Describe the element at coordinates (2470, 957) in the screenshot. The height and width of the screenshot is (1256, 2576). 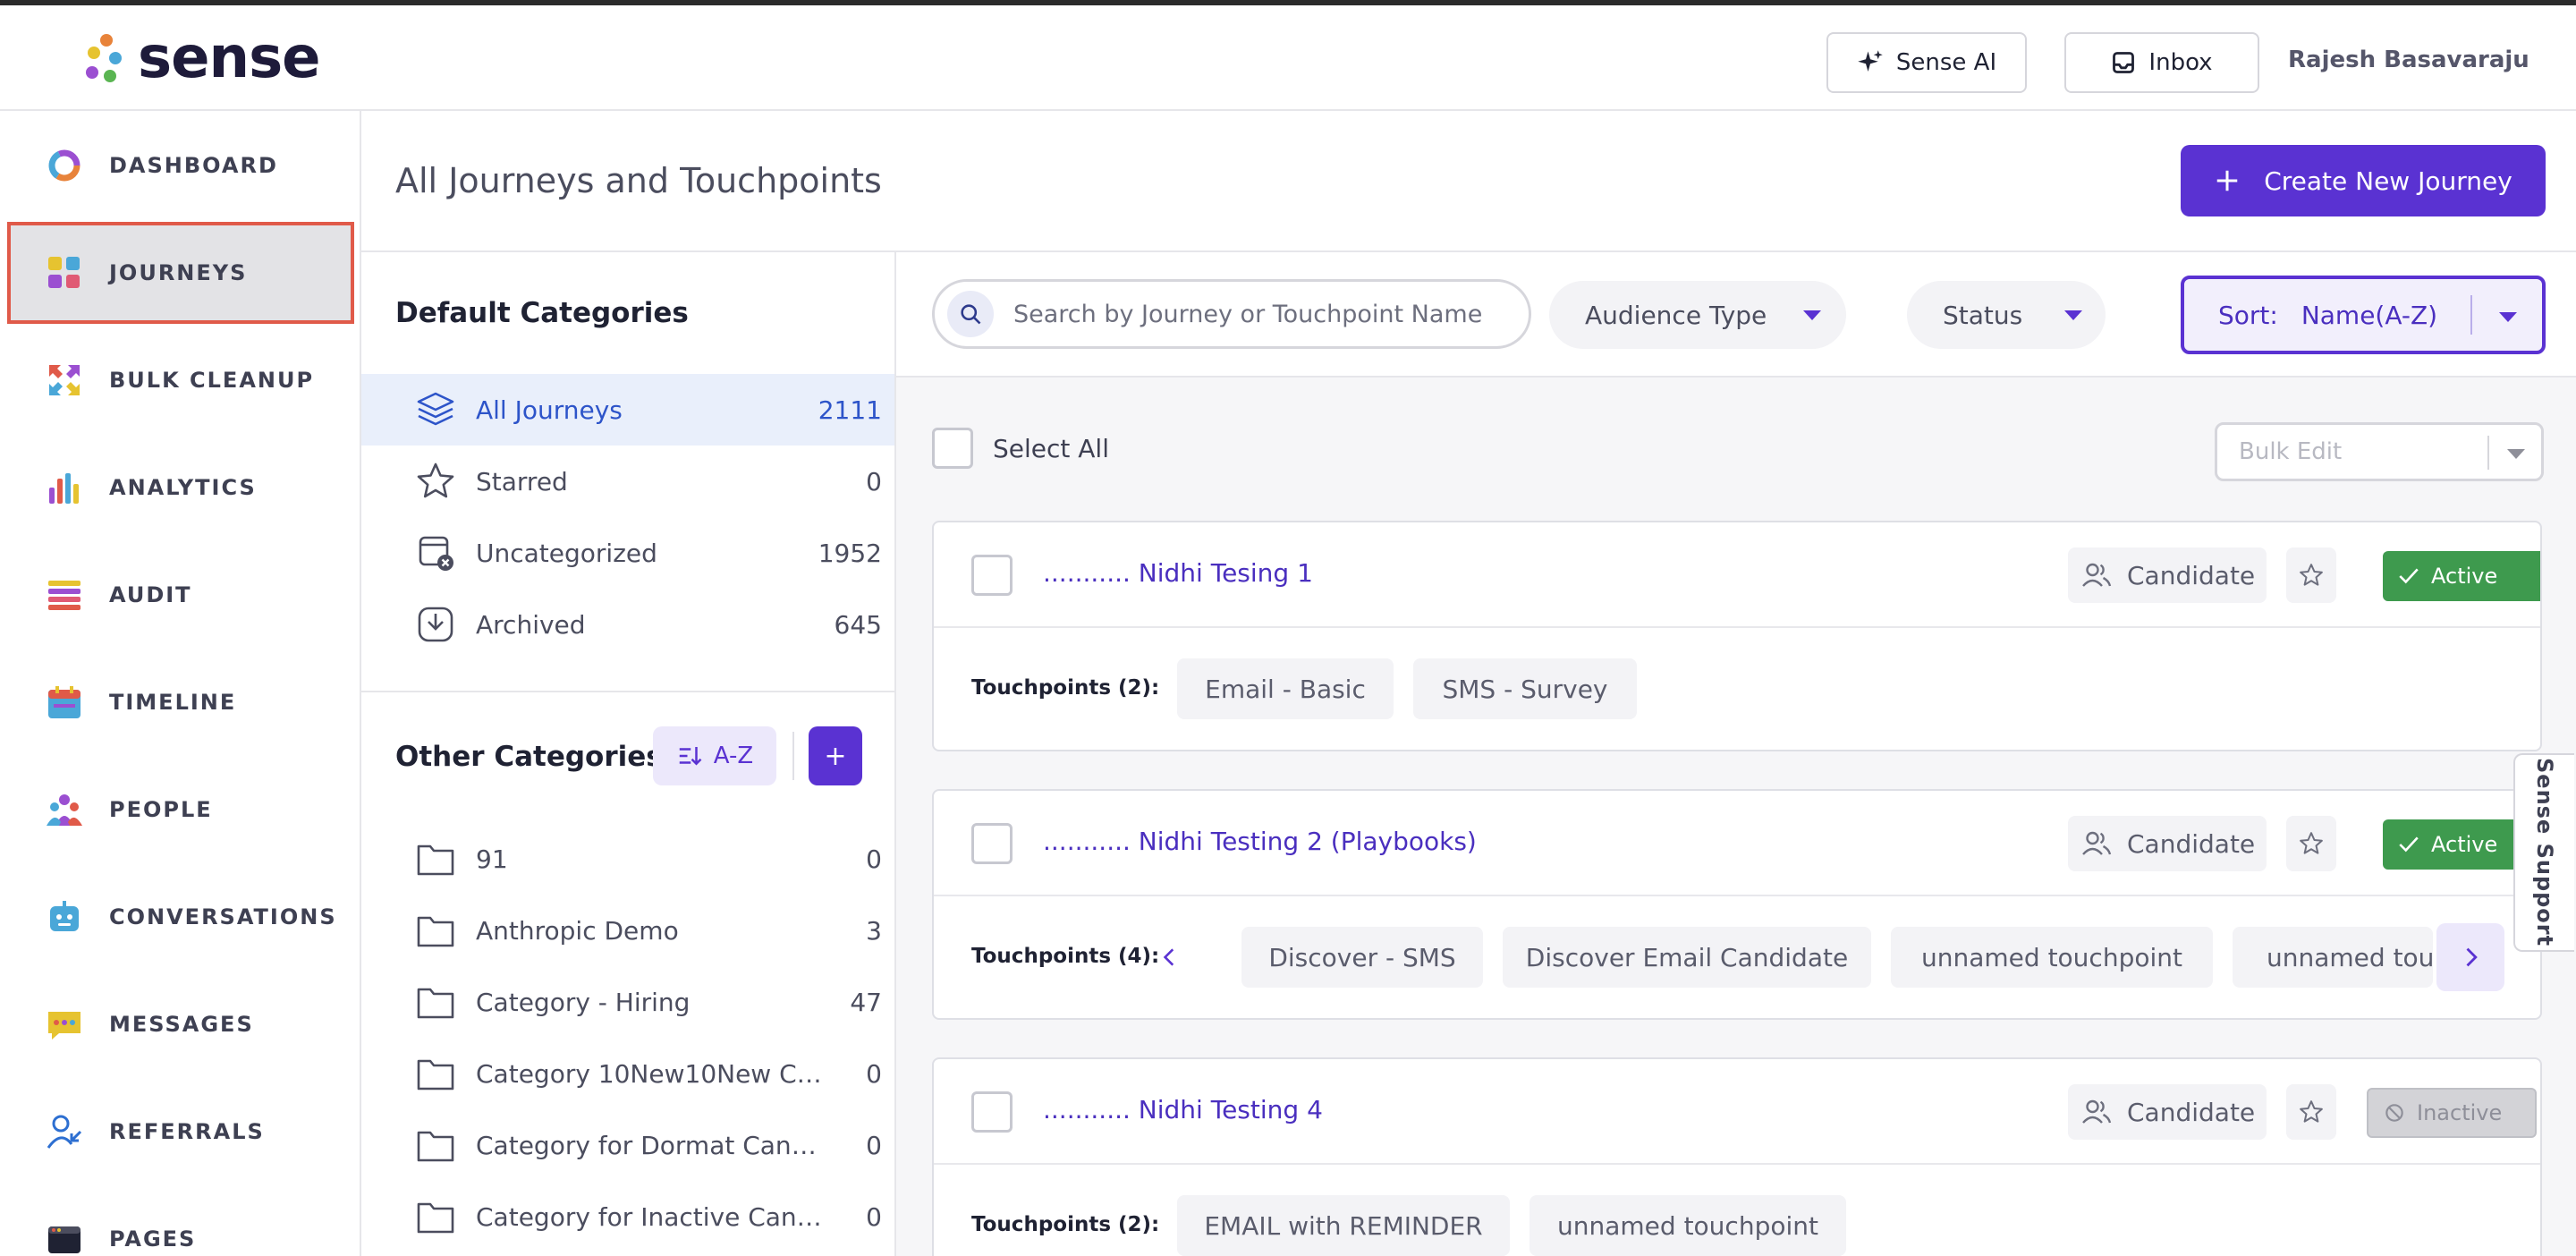
I see `scroll-right-button` at that location.